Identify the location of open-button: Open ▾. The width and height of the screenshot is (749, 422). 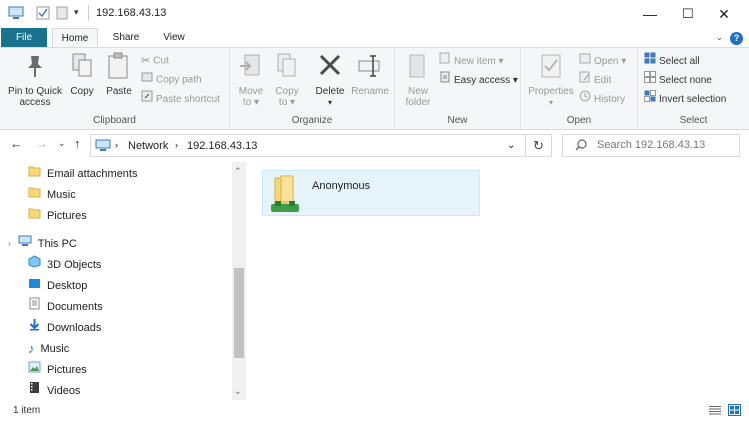
(602, 61).